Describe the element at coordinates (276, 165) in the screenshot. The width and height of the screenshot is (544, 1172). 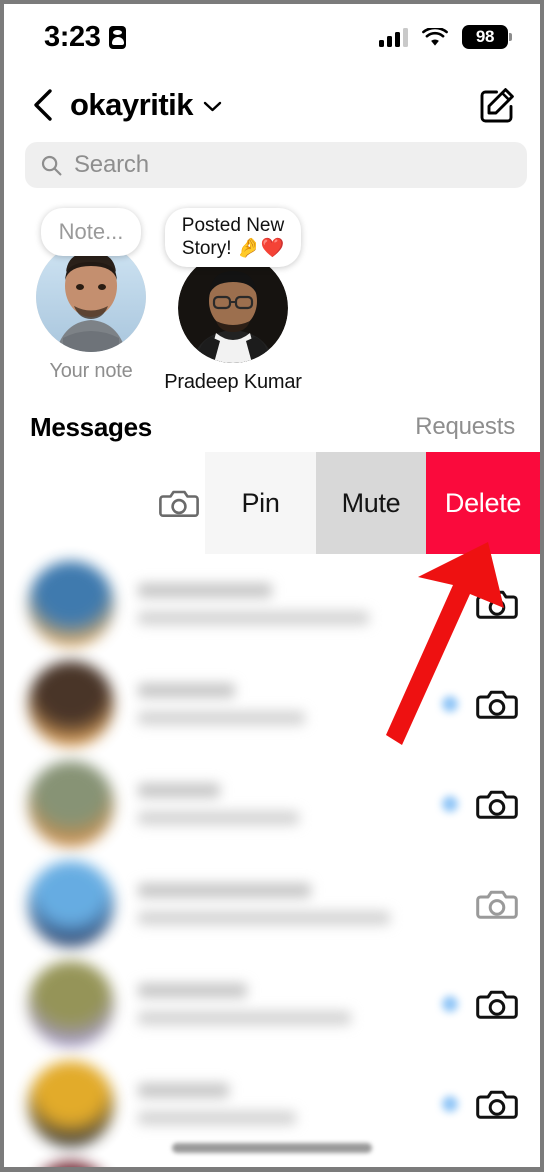
I see `search-input: Search` at that location.